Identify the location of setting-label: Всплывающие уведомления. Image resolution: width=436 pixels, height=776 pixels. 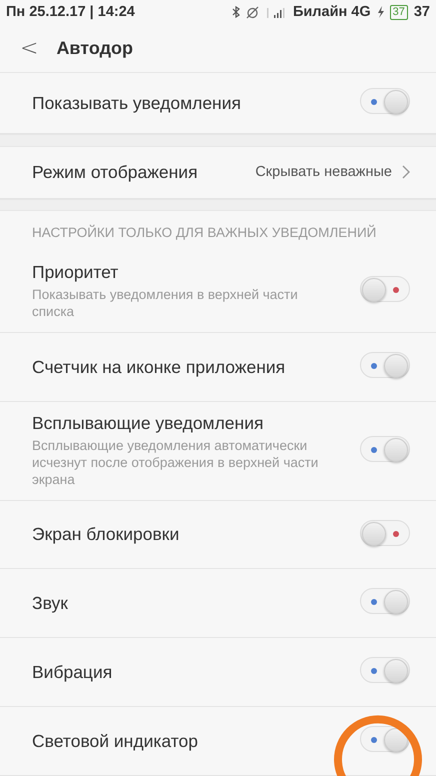
(148, 423).